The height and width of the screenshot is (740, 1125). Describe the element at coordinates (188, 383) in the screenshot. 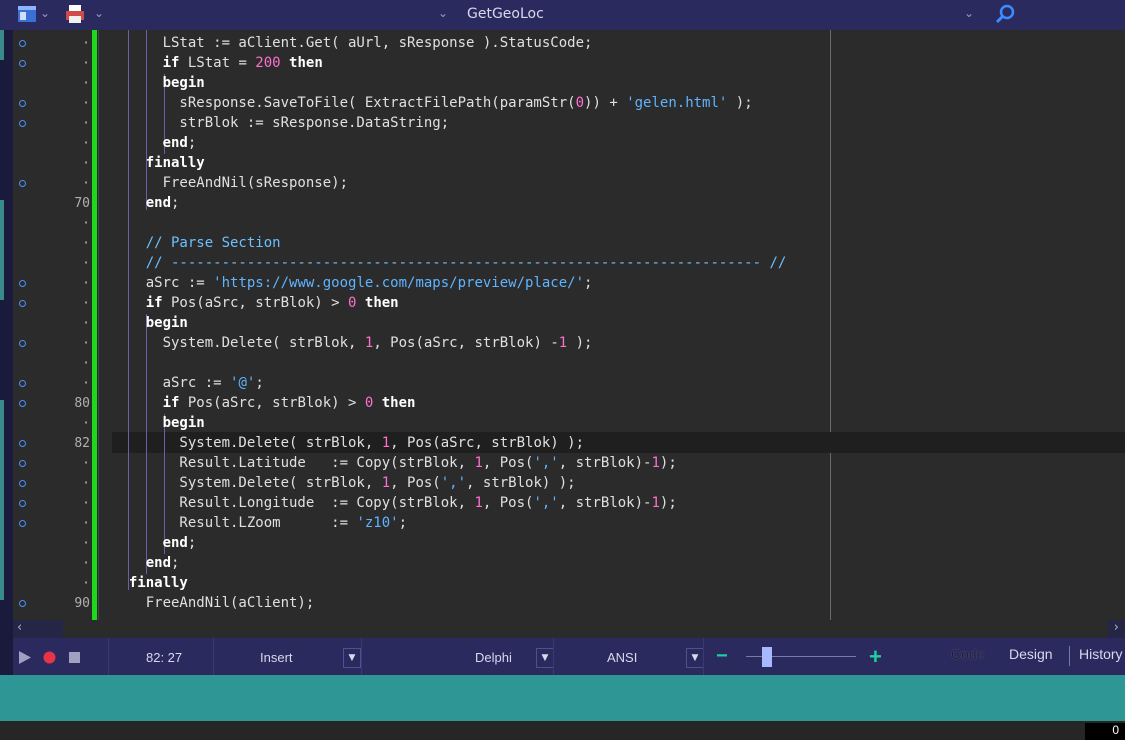

I see `code-text: aSrc := '@';` at that location.